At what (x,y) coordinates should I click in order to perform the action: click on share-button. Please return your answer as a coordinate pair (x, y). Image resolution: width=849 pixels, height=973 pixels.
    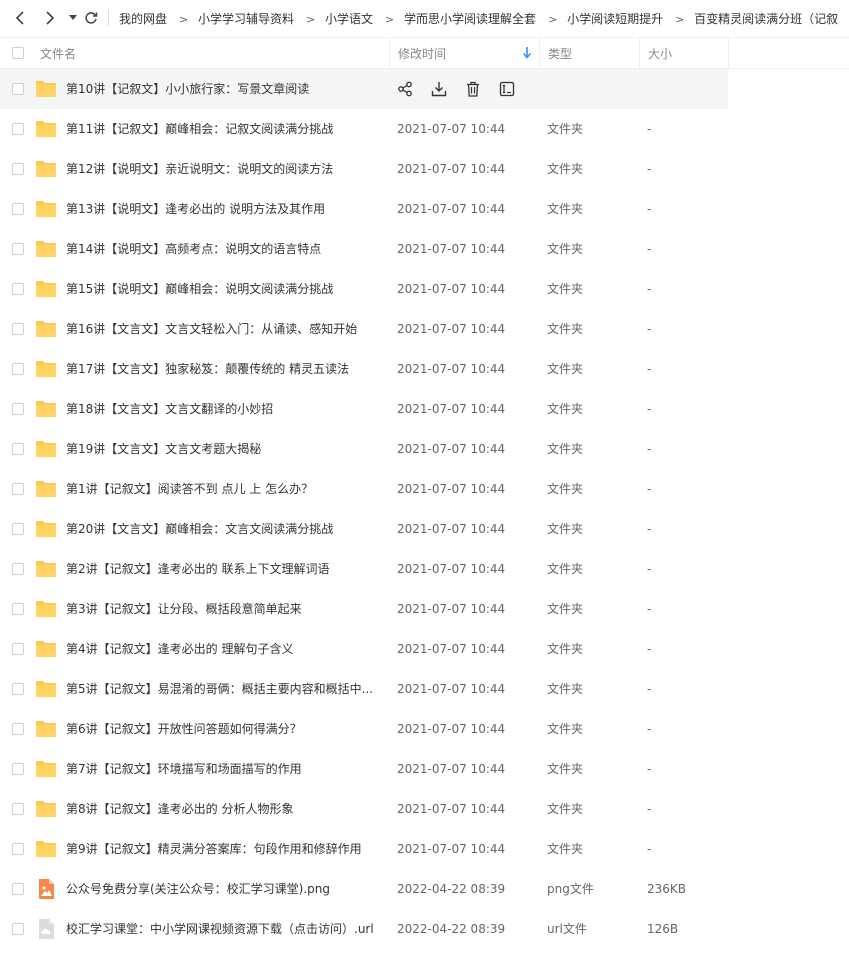
    Looking at the image, I should click on (405, 89).